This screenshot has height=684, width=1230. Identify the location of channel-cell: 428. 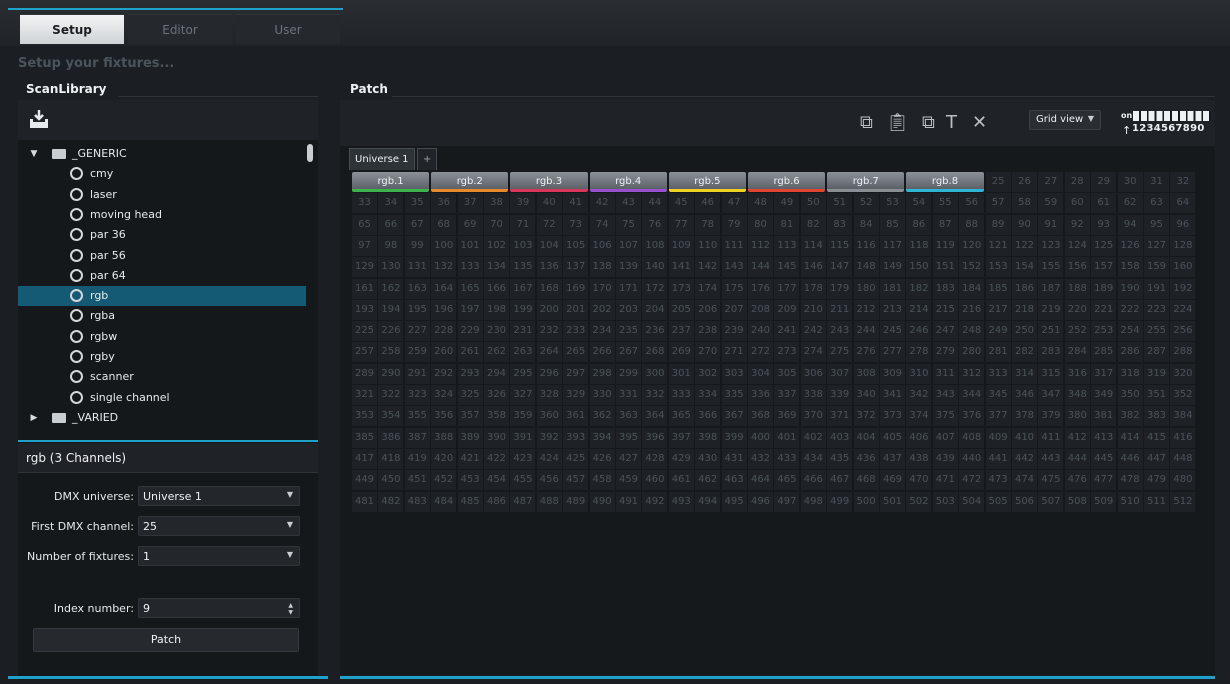
(655, 458).